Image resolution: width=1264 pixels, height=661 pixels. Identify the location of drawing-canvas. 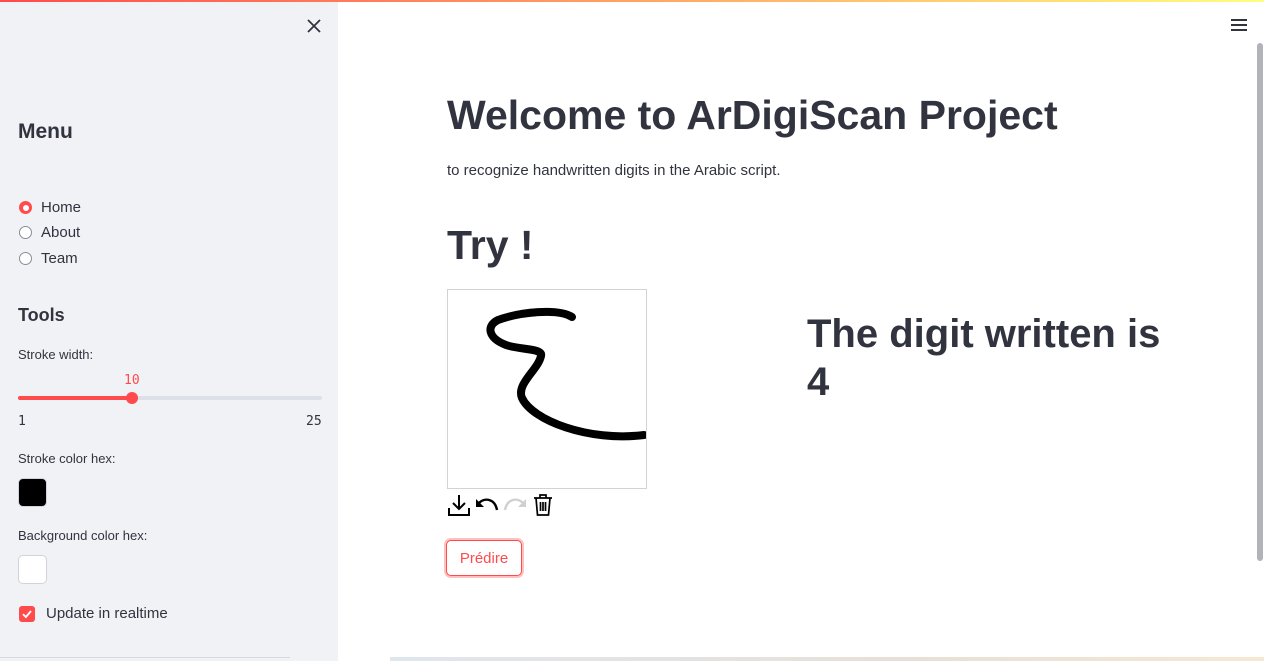
(547, 389).